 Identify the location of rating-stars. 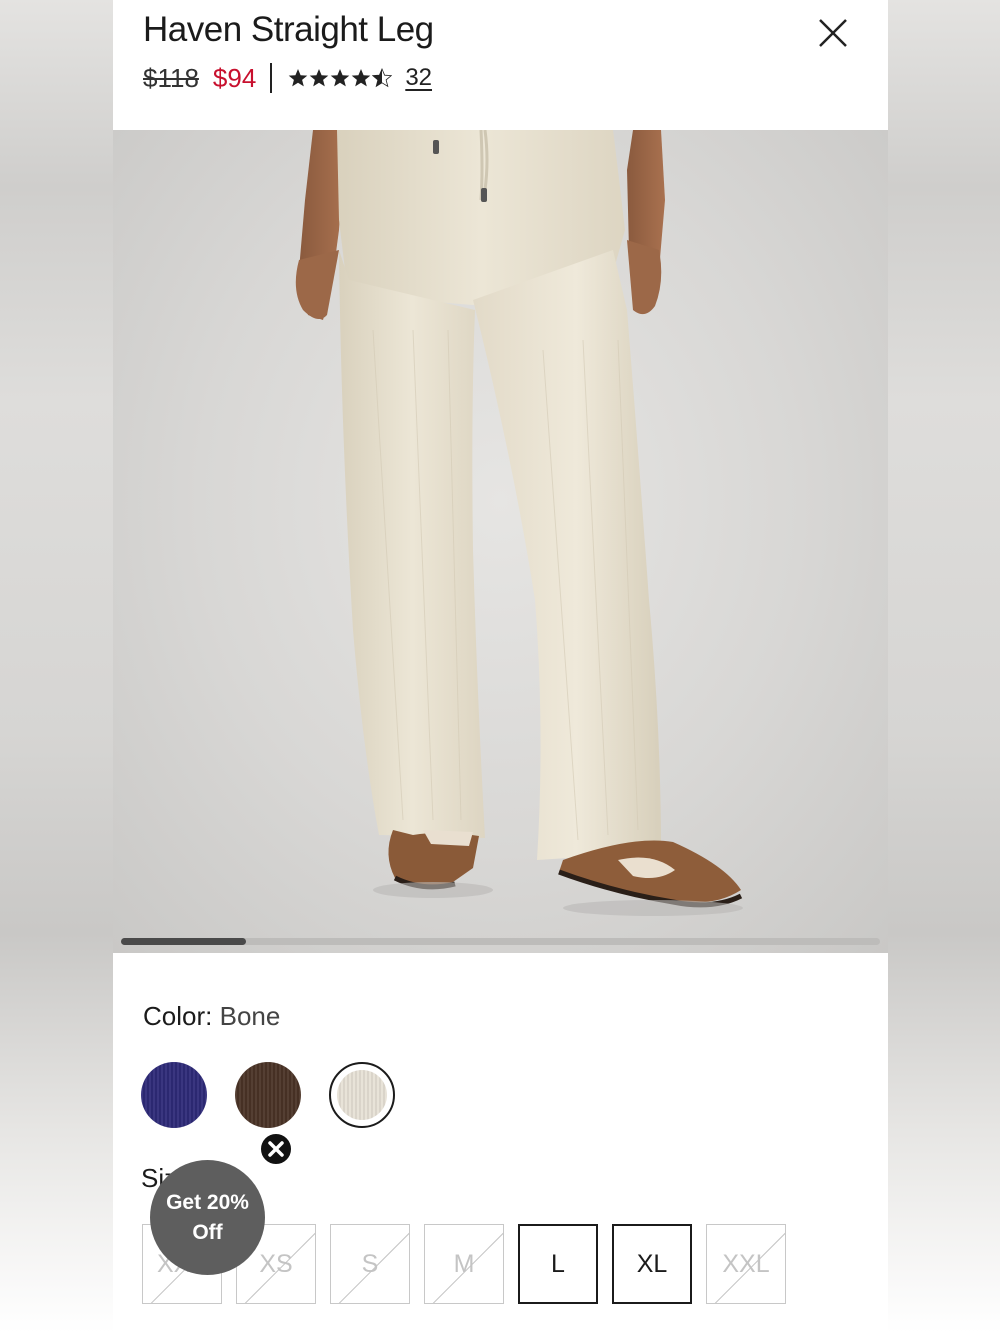
(340, 78).